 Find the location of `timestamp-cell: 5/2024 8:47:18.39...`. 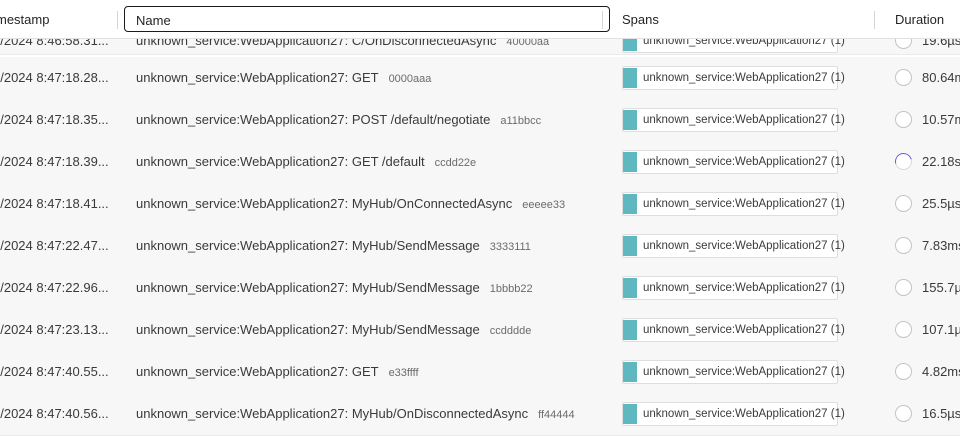

timestamp-cell: 5/2024 8:47:18.39... is located at coordinates (54, 161).